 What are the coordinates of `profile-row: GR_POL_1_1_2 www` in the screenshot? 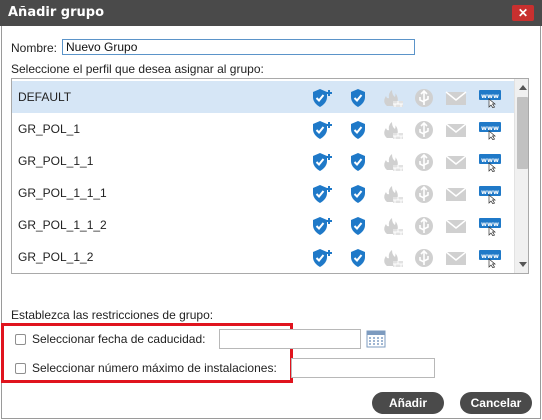 It's located at (263, 225).